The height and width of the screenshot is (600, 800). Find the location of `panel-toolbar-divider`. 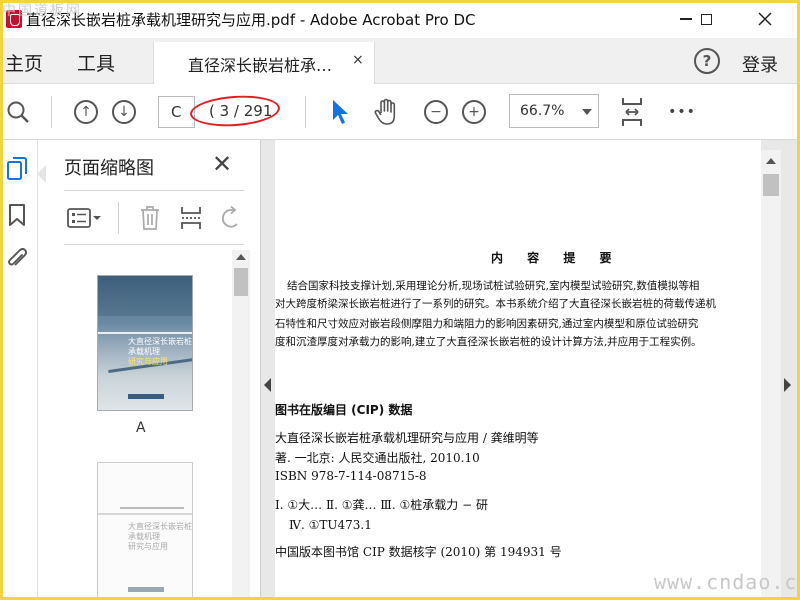

panel-toolbar-divider is located at coordinates (118, 218).